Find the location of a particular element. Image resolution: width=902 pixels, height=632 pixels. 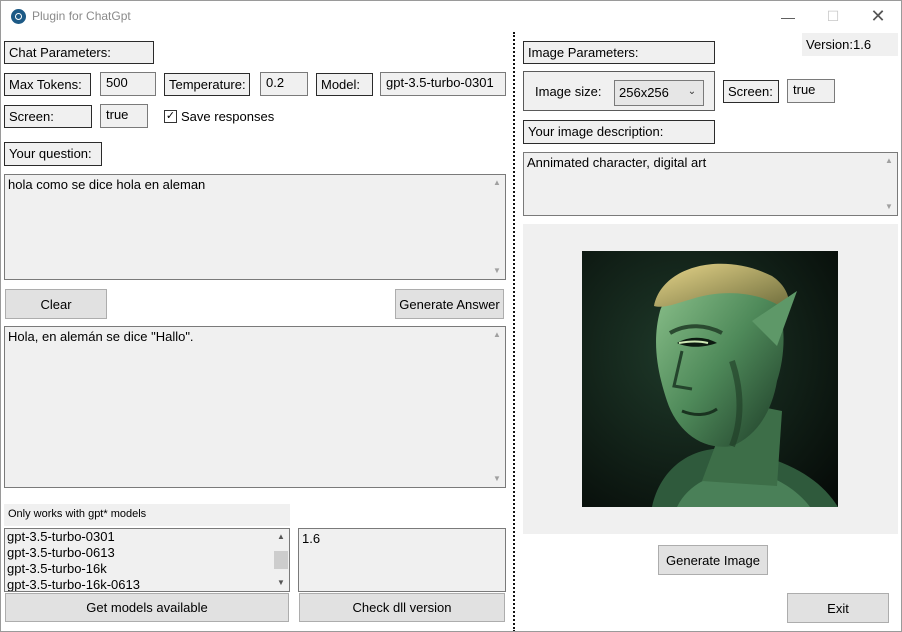

minimize-icon: — is located at coordinates (788, 16).